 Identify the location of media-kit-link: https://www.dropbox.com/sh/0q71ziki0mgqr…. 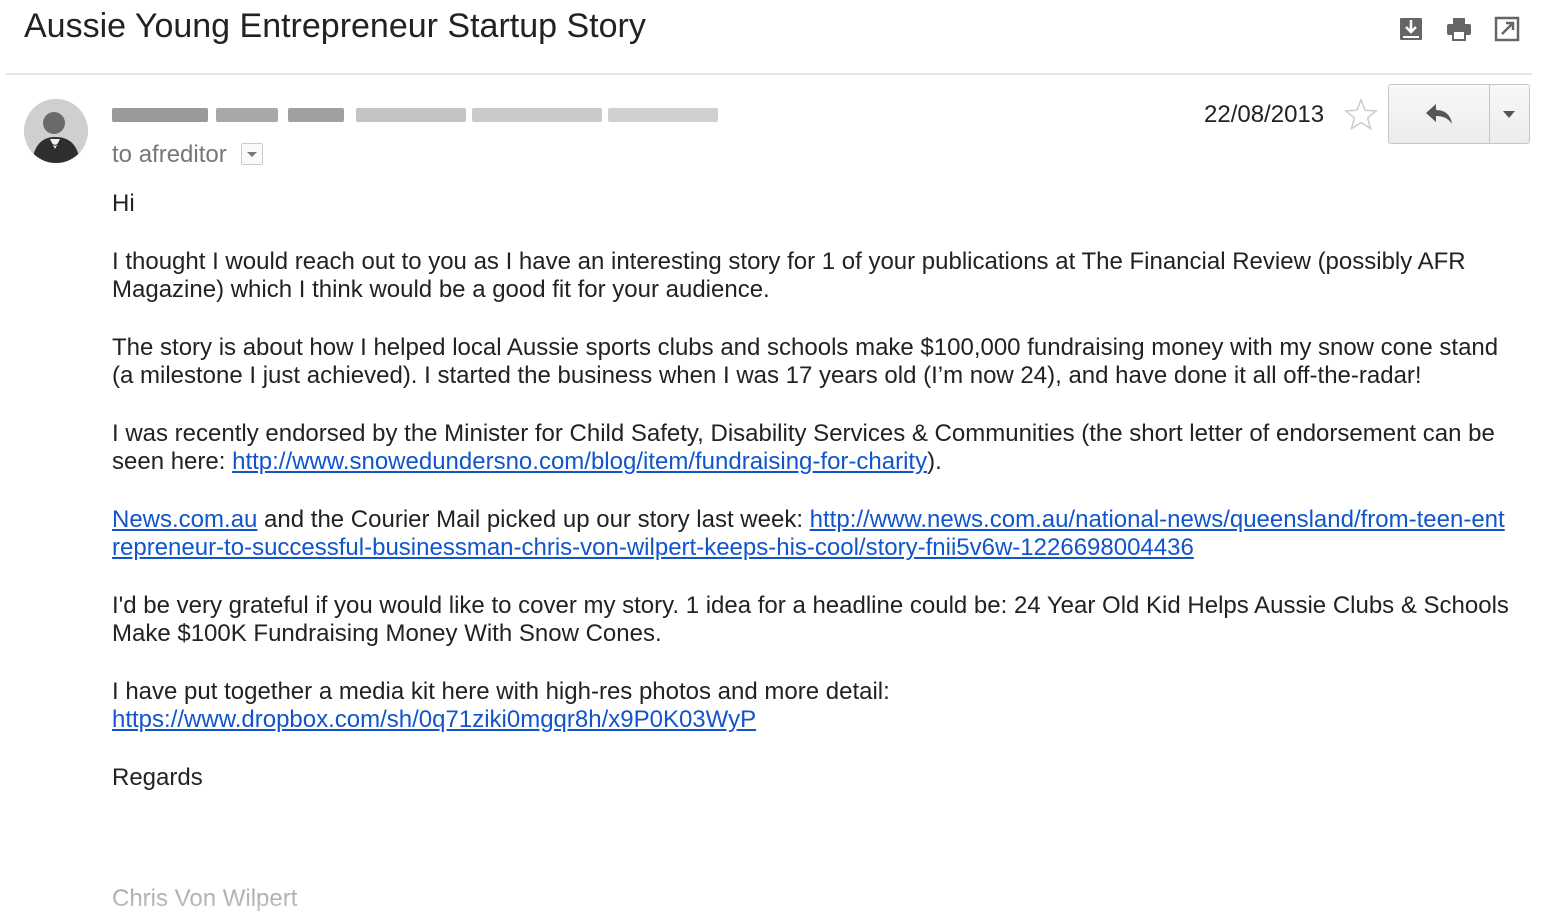
(434, 719).